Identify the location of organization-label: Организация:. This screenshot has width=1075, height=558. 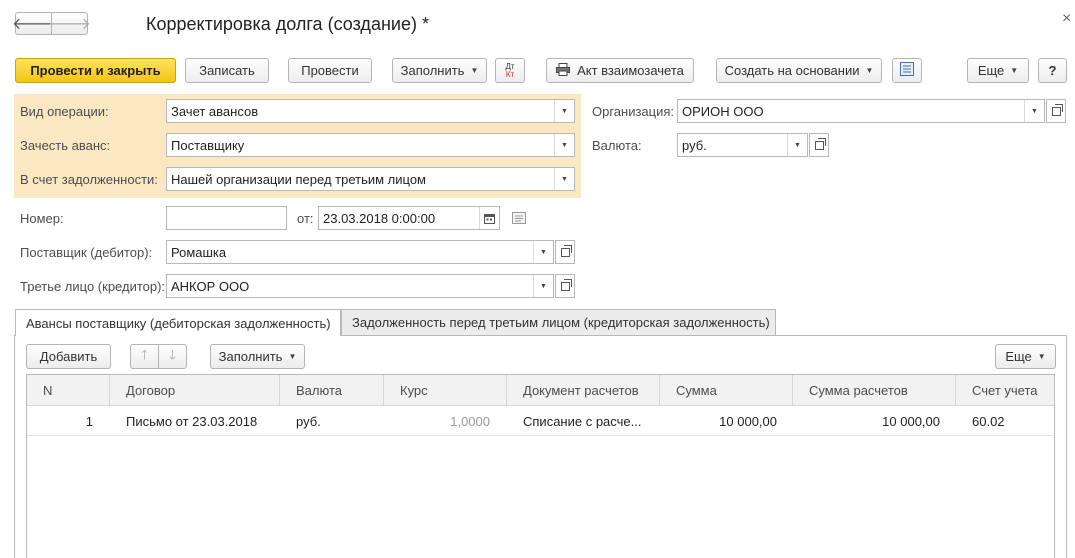
(633, 111).